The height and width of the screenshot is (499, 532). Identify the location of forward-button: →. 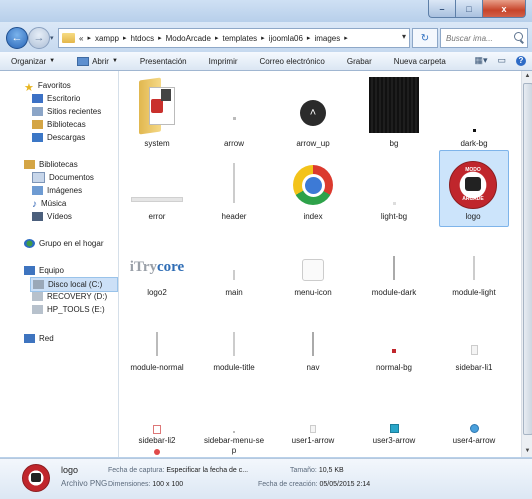
(39, 38).